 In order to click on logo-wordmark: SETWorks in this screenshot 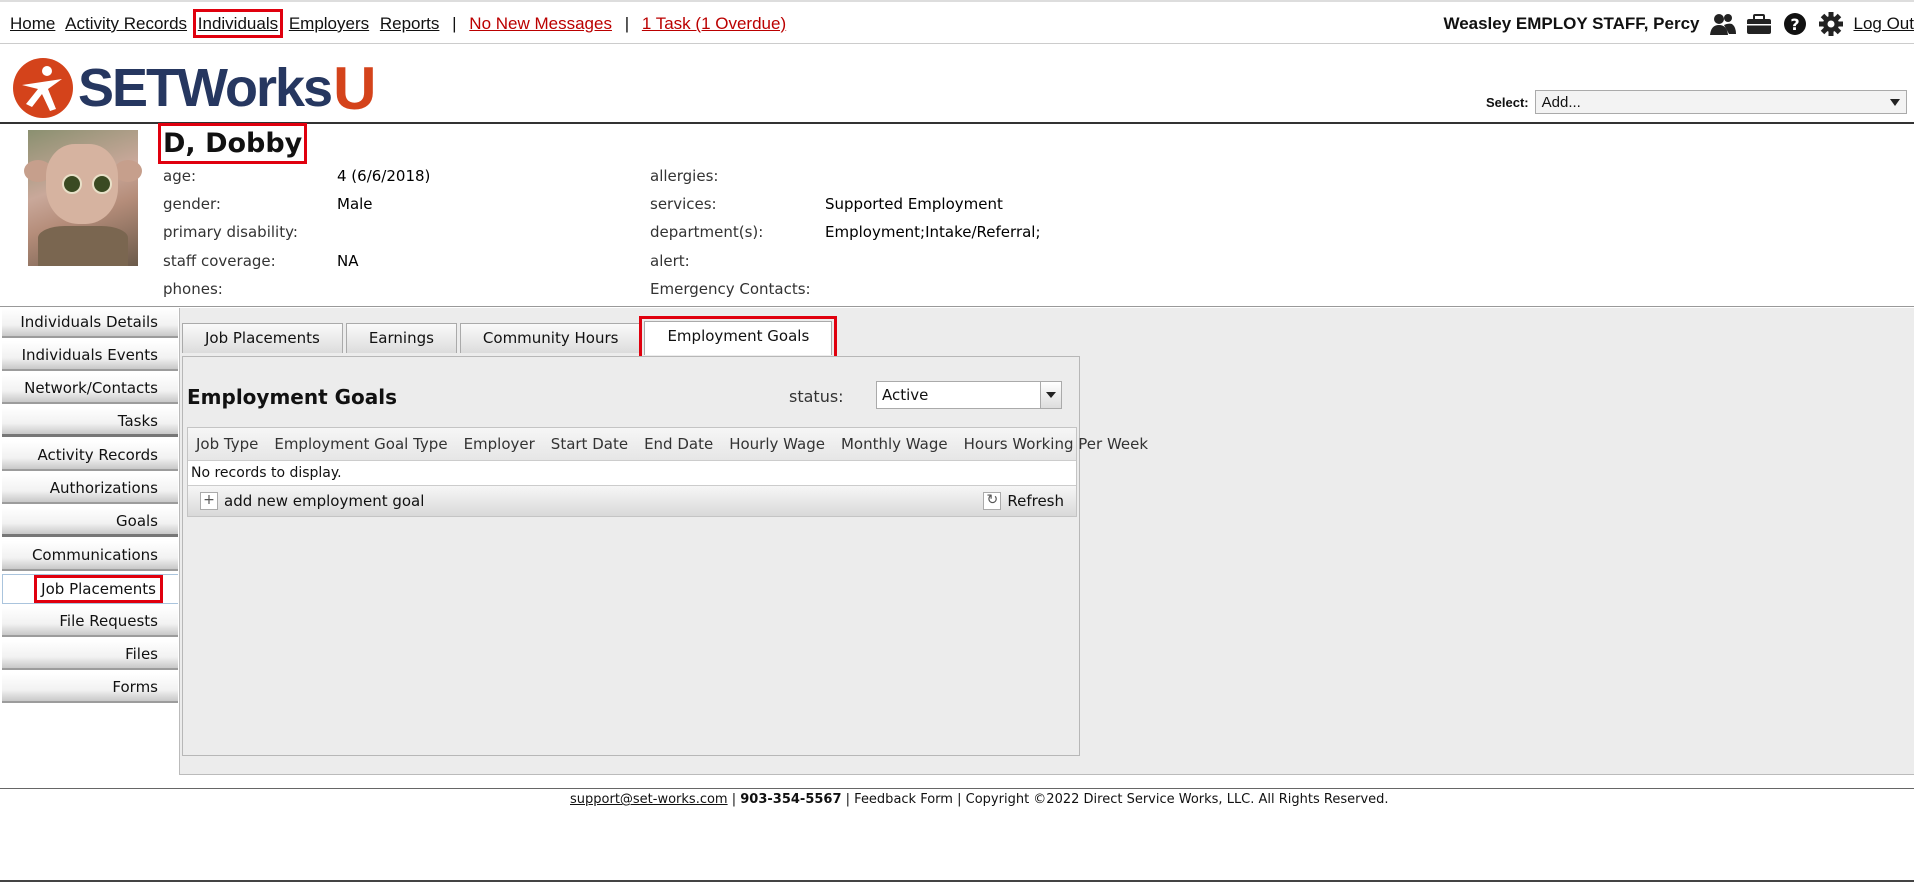, I will do `click(205, 88)`.